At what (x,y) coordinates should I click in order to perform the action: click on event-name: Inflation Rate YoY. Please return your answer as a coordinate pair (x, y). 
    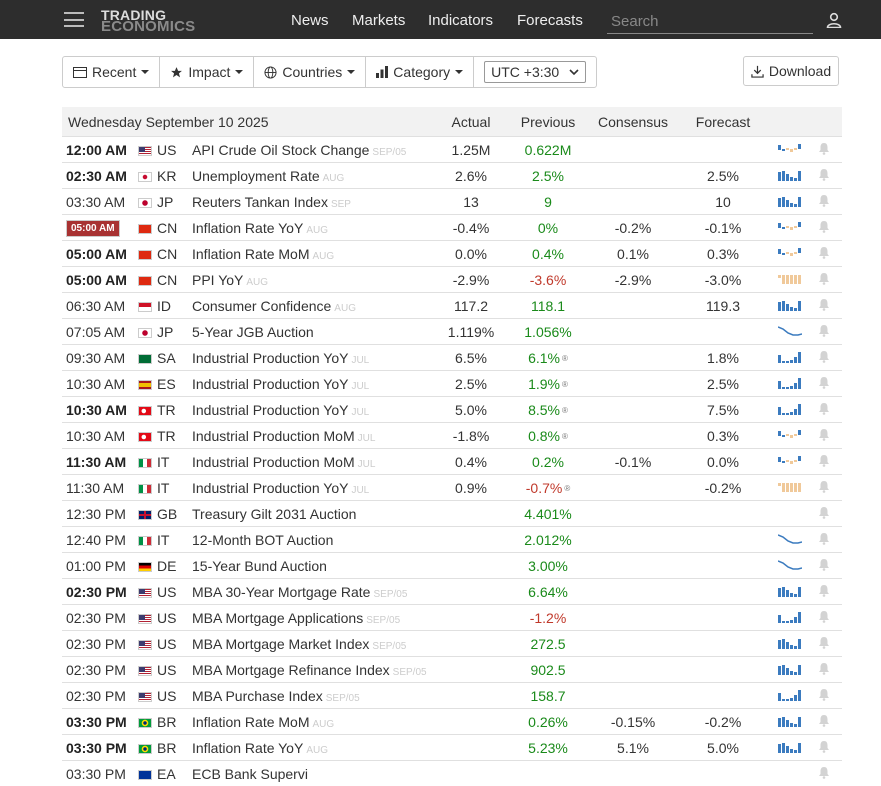
    Looking at the image, I should click on (247, 748).